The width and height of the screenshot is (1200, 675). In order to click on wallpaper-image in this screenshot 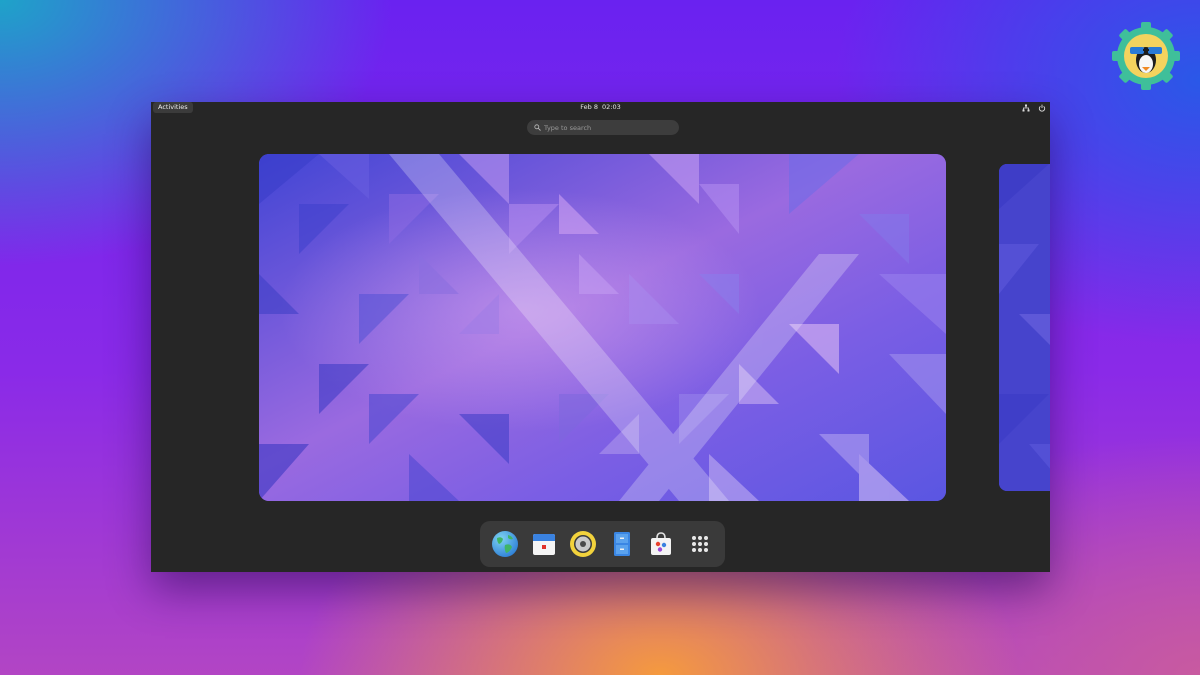, I will do `click(1024, 327)`.